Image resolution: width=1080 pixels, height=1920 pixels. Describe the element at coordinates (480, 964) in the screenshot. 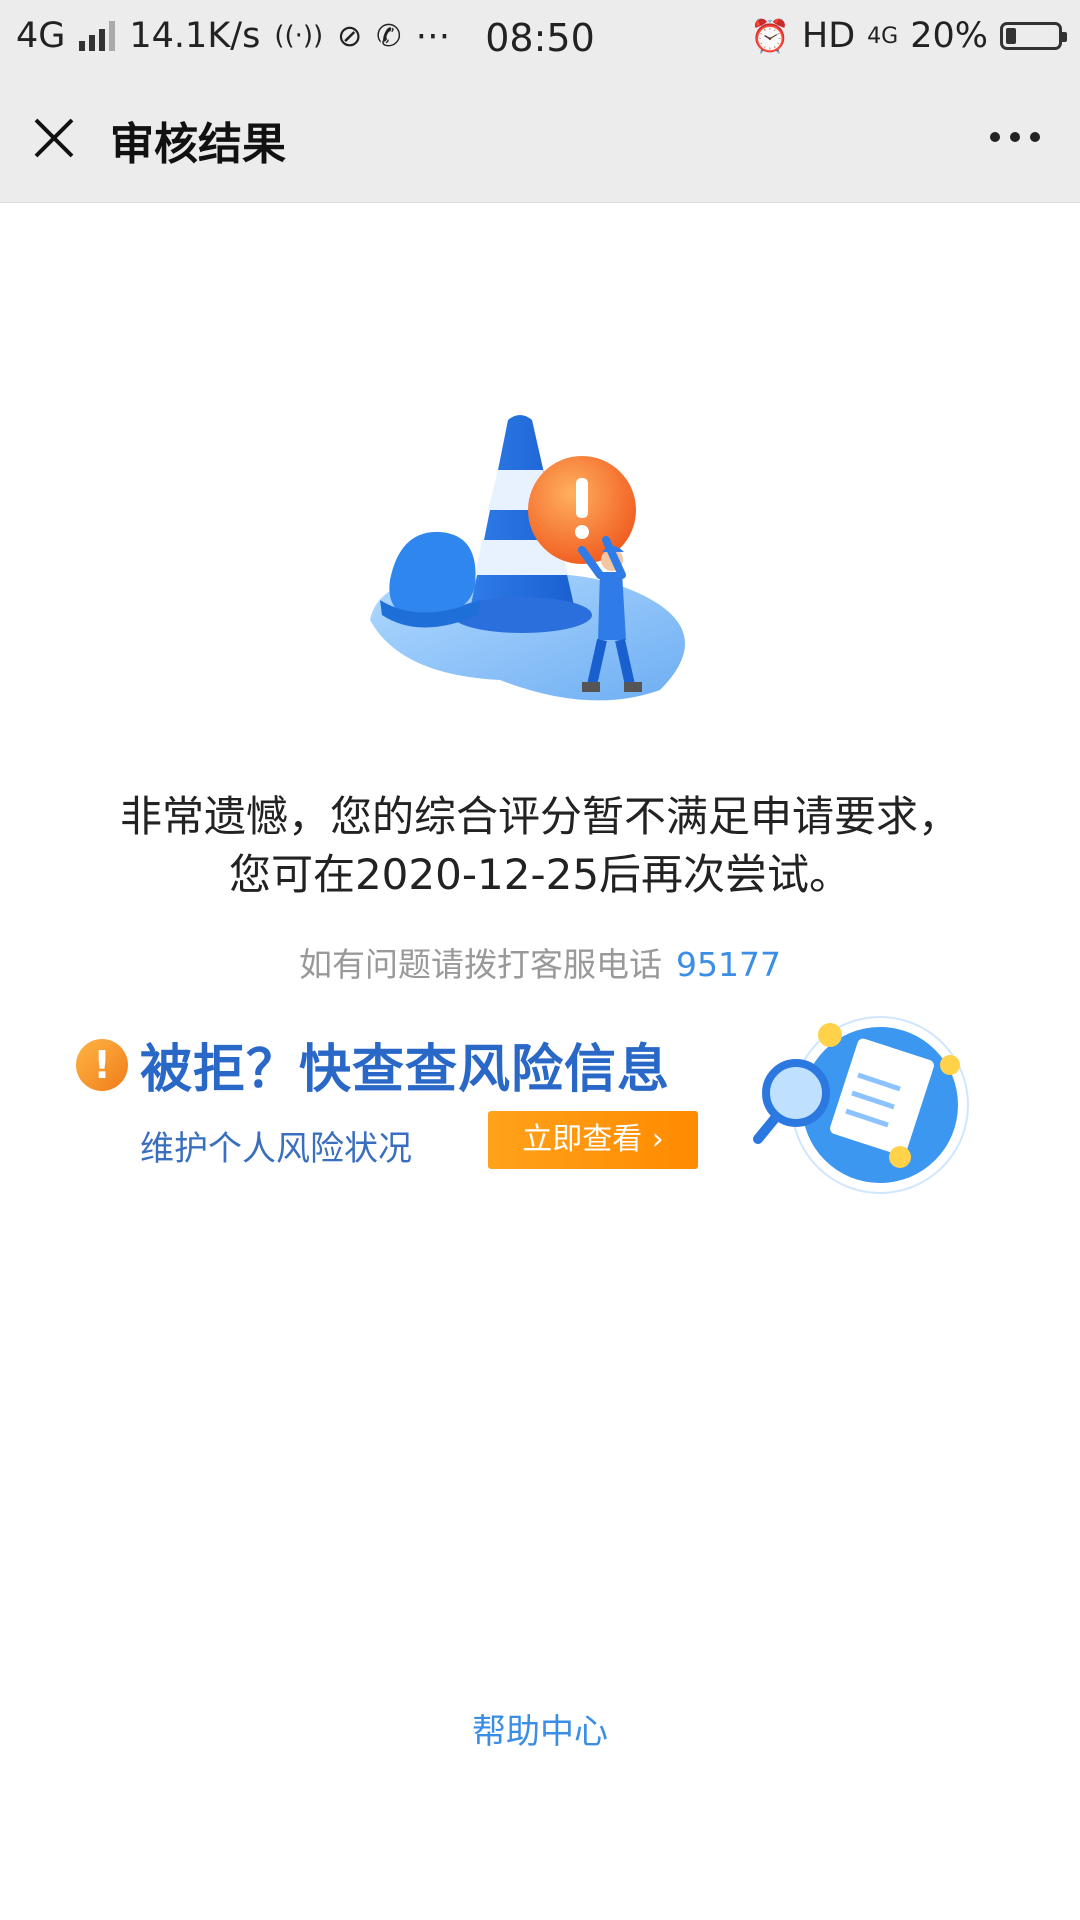

I see `contact-prefix: 如有问题请拨打客服电话` at that location.